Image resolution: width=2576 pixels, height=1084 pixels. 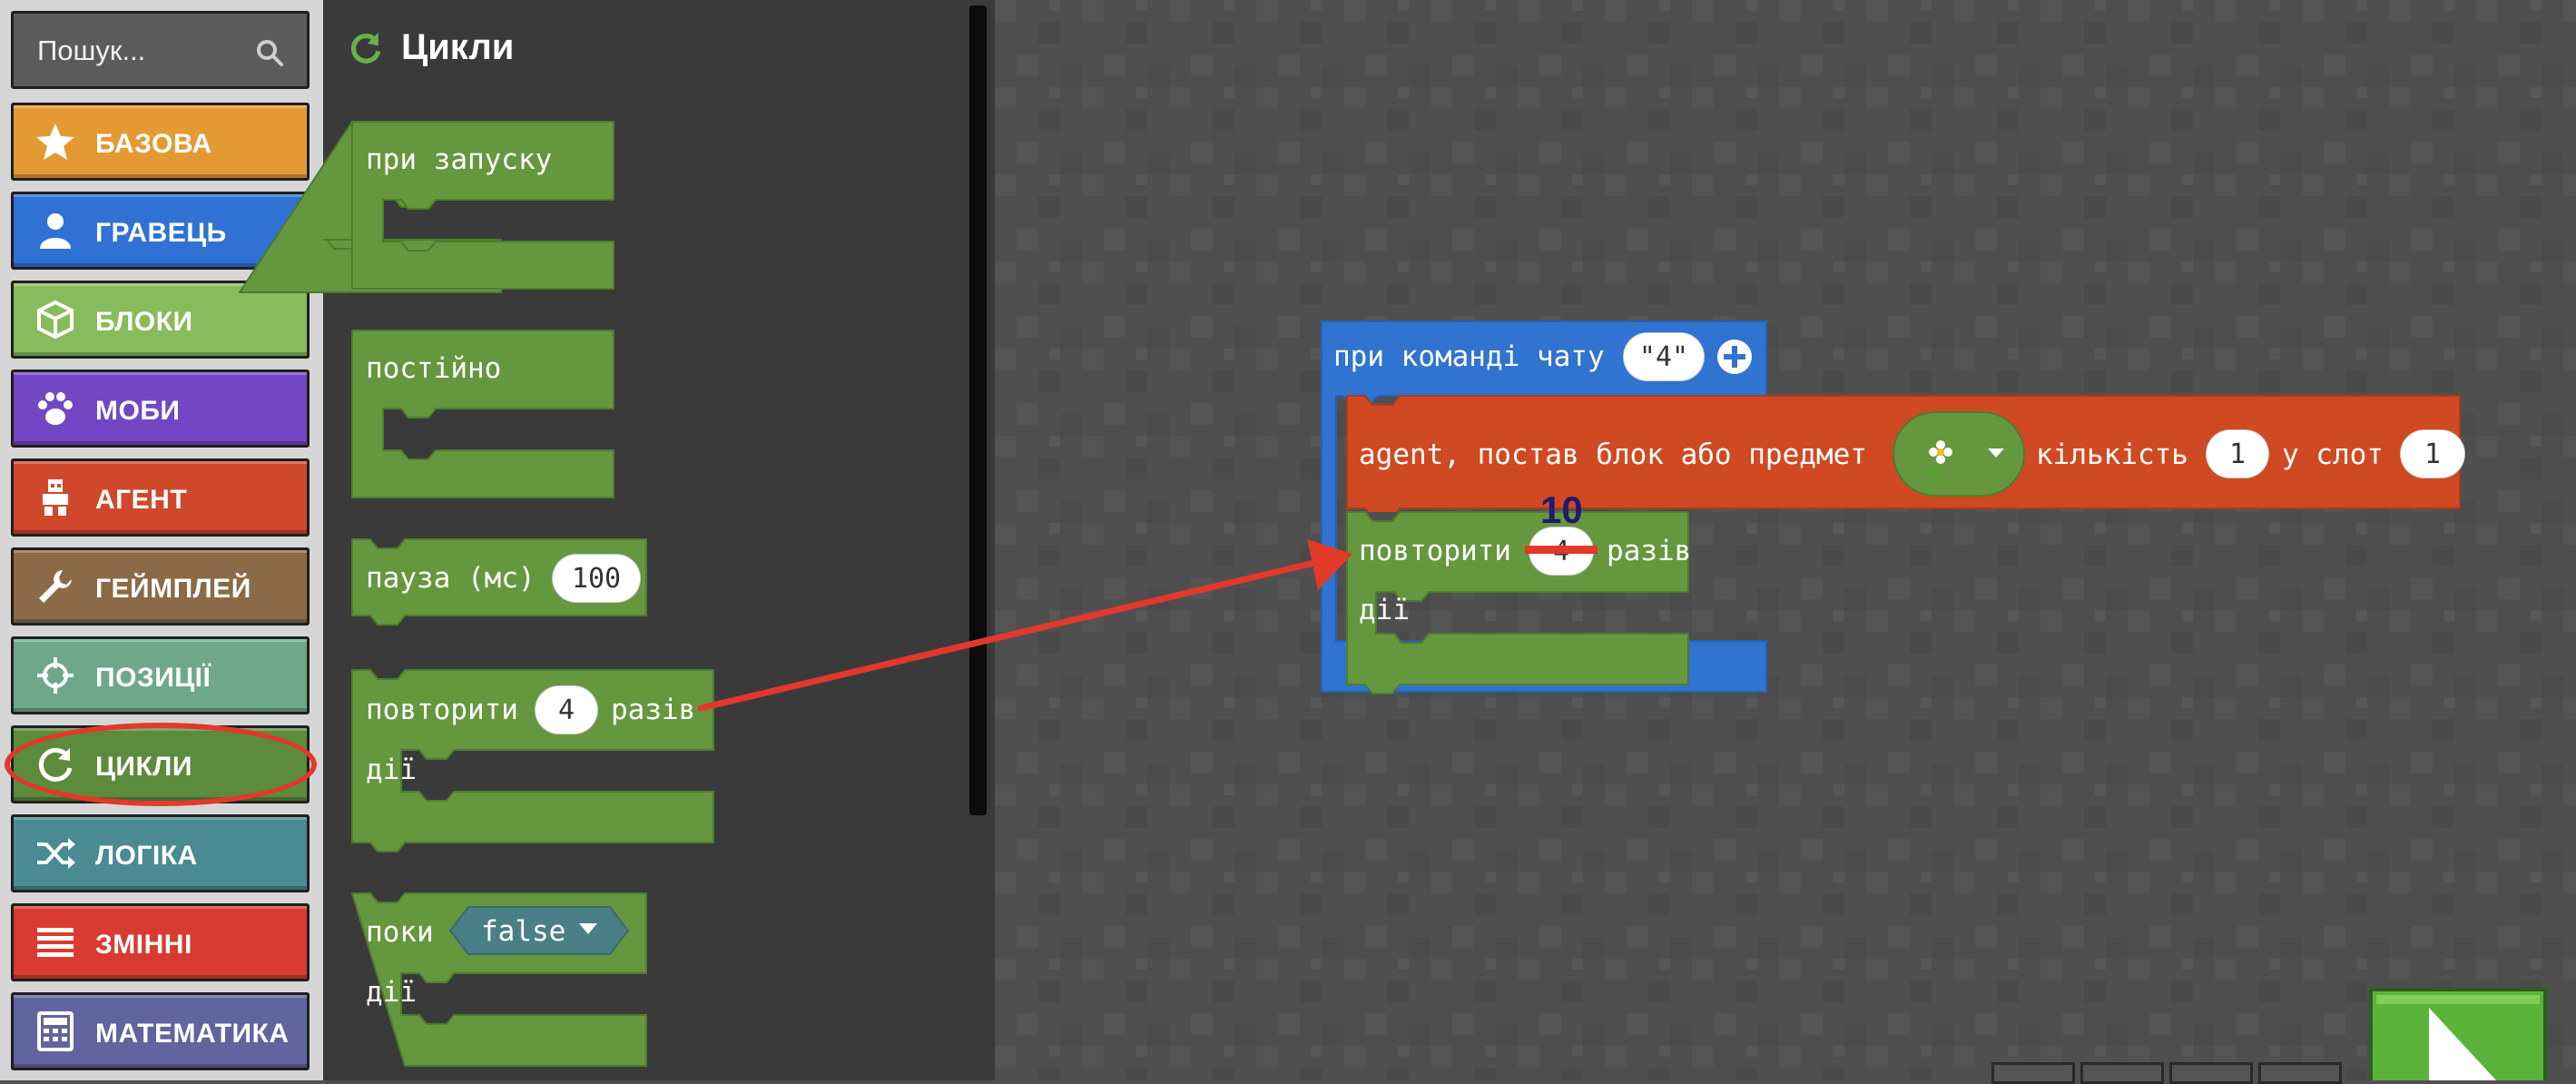 What do you see at coordinates (1959, 454) in the screenshot?
I see `item-dropdown` at bounding box center [1959, 454].